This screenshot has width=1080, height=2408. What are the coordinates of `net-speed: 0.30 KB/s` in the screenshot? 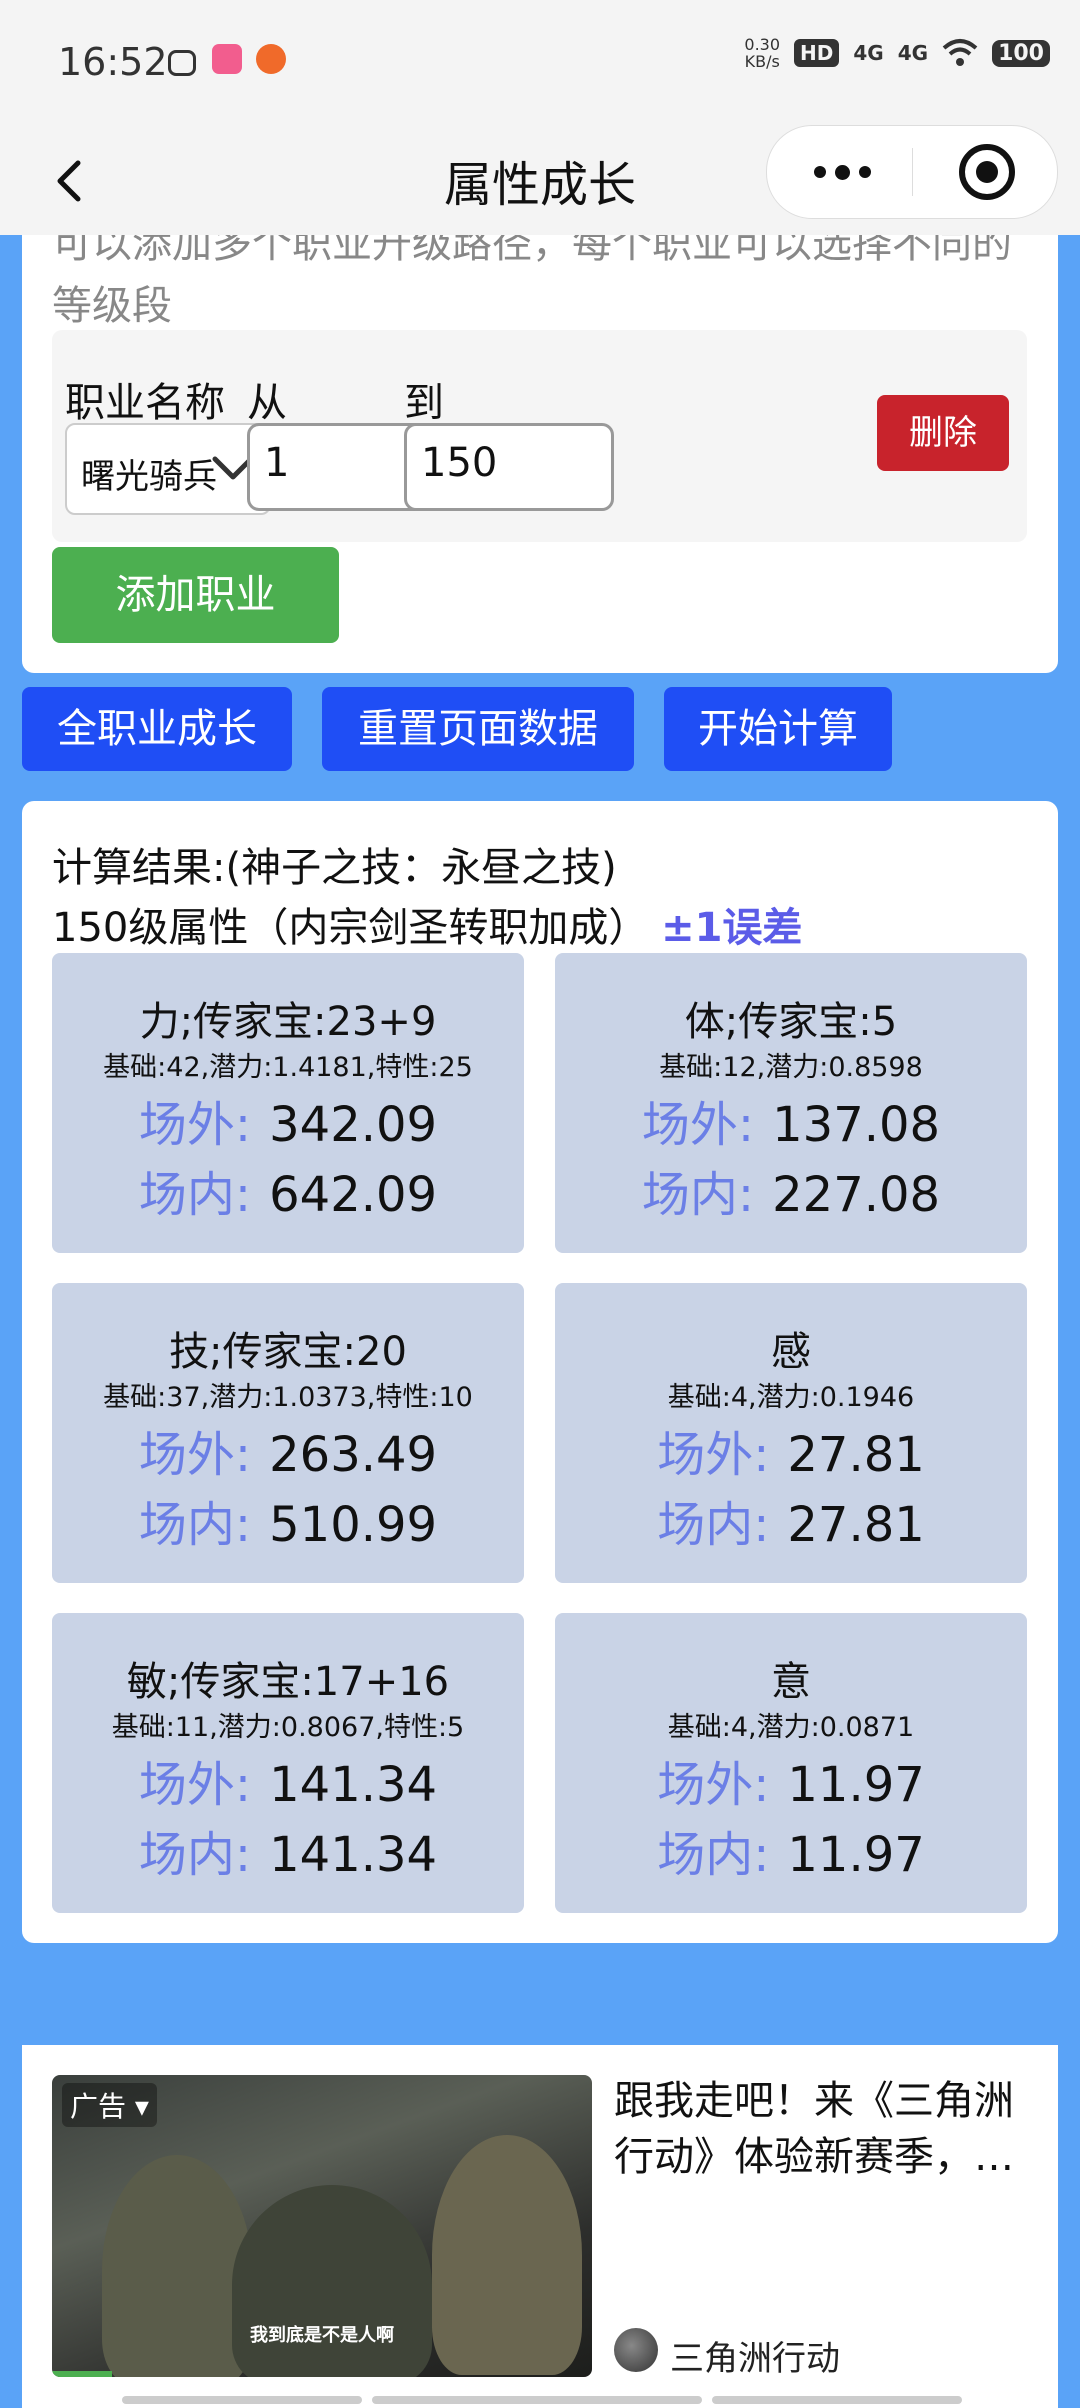 It's located at (762, 53).